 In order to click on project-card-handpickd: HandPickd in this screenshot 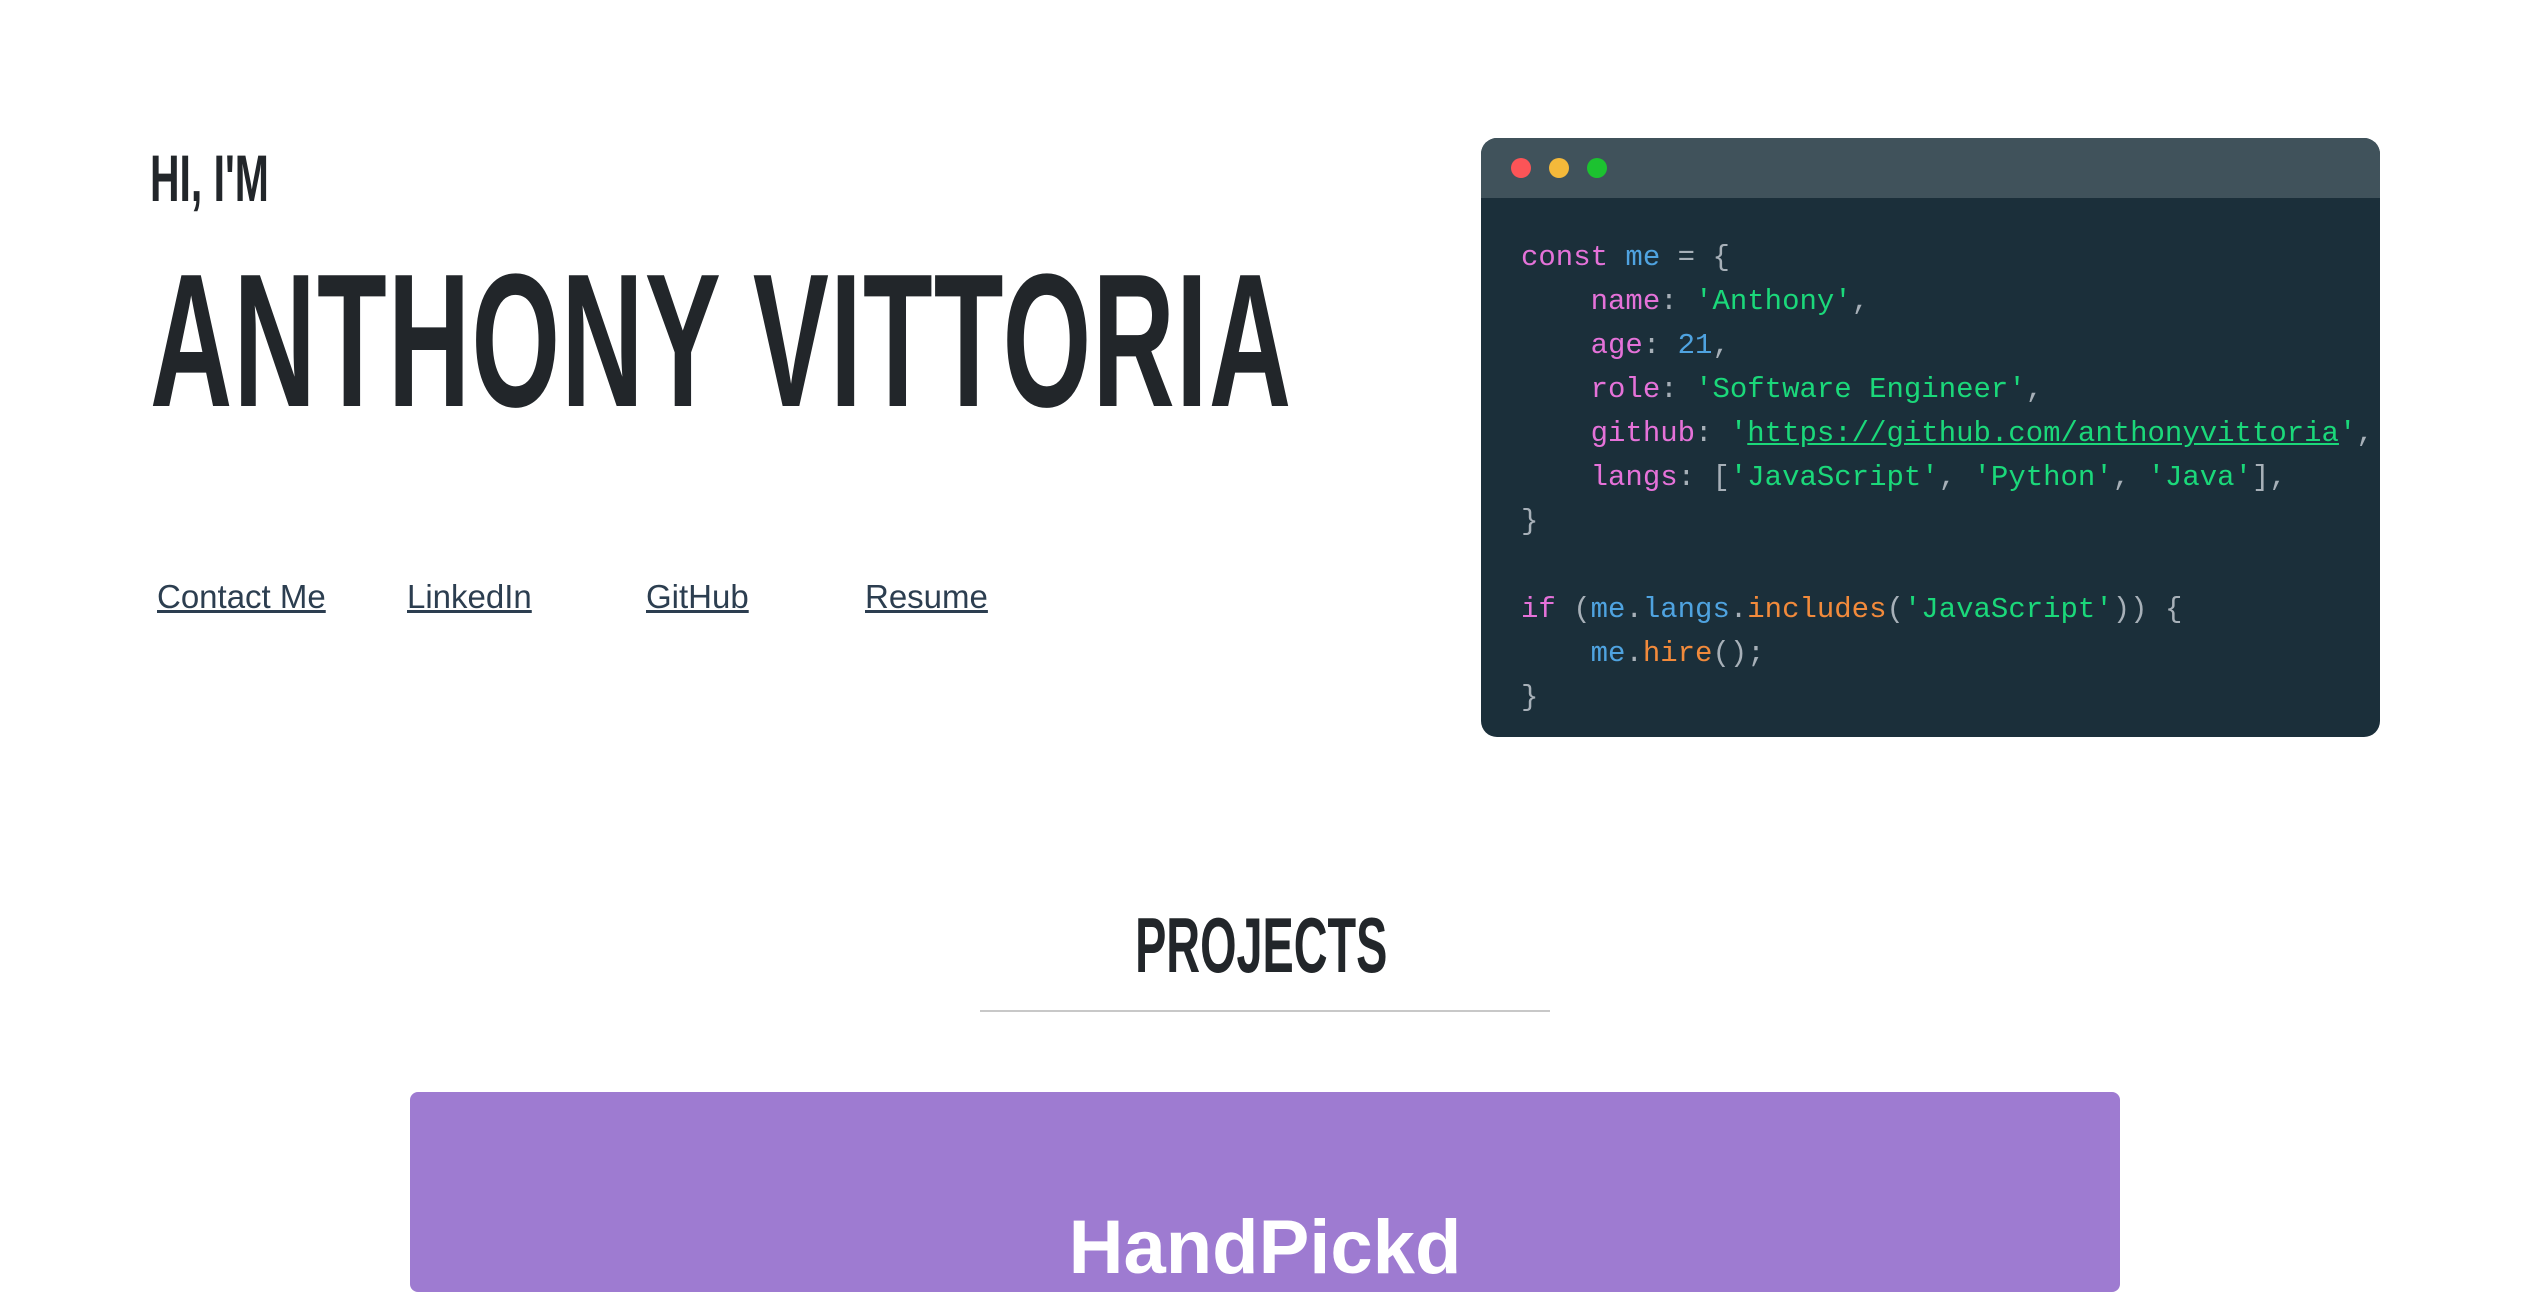, I will do `click(1265, 1192)`.